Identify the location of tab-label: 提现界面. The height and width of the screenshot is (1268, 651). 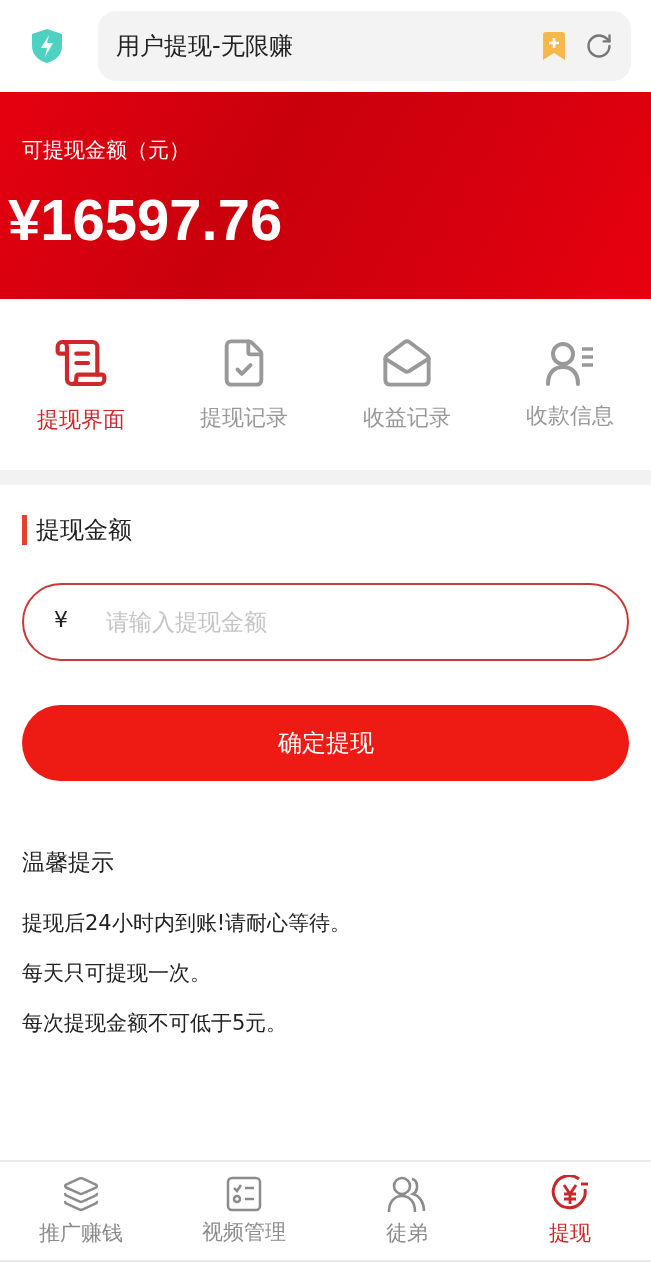
(81, 419).